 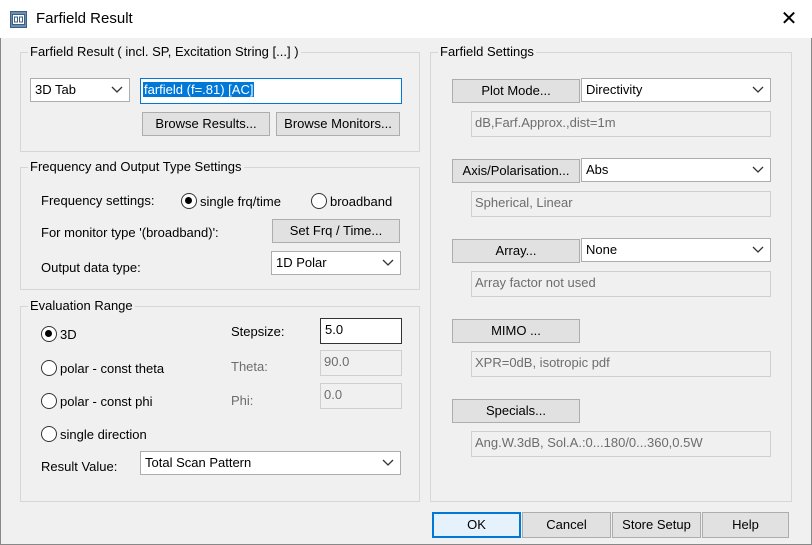 What do you see at coordinates (361, 363) in the screenshot?
I see `theta-input: 90.0` at bounding box center [361, 363].